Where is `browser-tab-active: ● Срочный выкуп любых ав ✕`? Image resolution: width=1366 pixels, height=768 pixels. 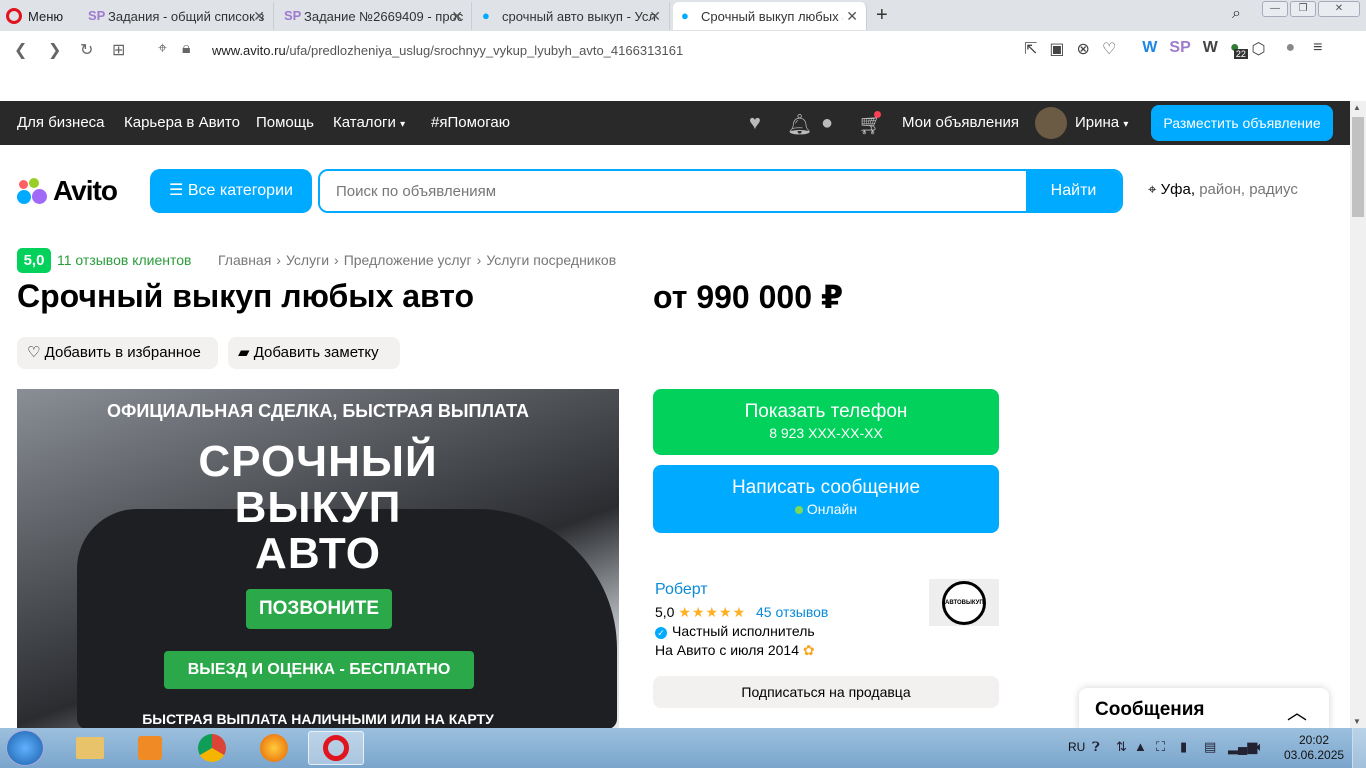 browser-tab-active: ● Срочный выкуп любых ав ✕ is located at coordinates (770, 16).